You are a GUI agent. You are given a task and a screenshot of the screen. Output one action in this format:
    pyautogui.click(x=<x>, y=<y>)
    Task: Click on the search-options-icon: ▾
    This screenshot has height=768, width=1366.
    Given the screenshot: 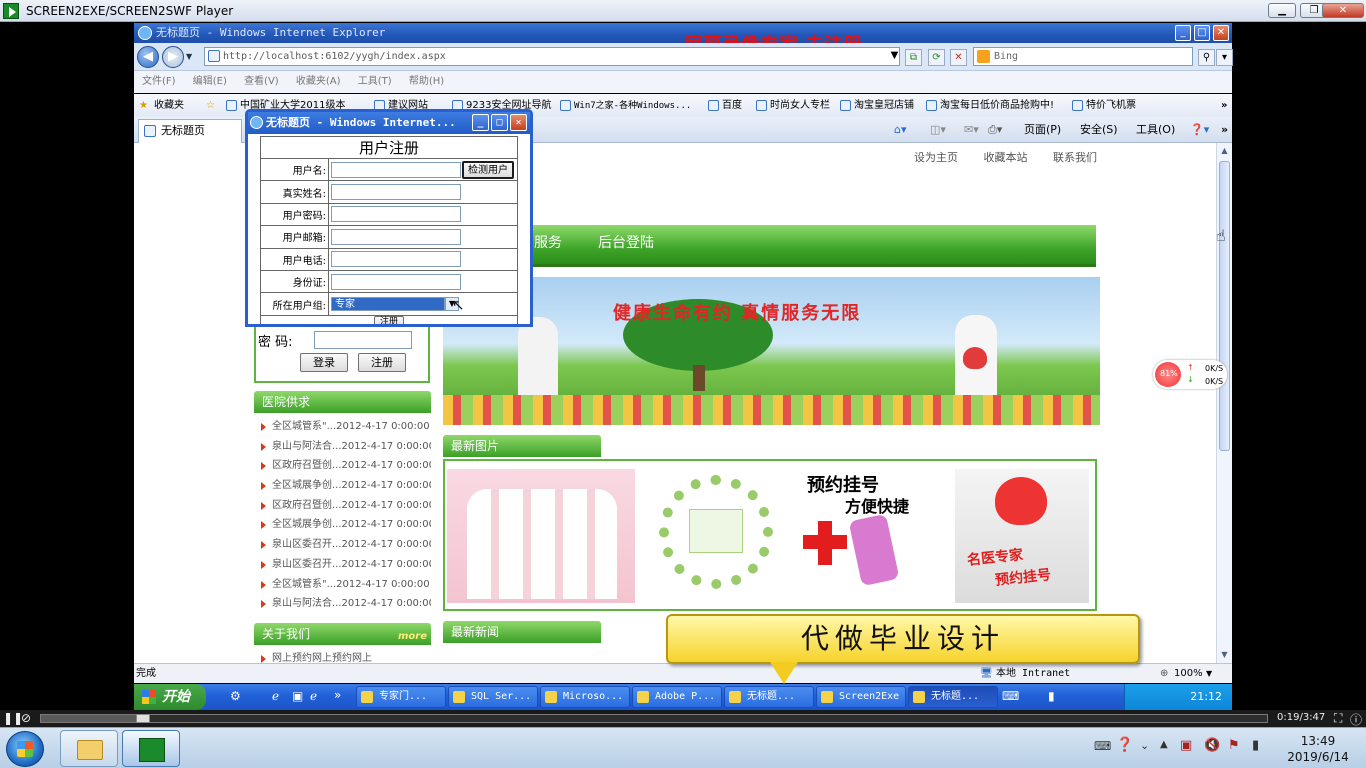 What is the action you would take?
    pyautogui.click(x=1224, y=57)
    